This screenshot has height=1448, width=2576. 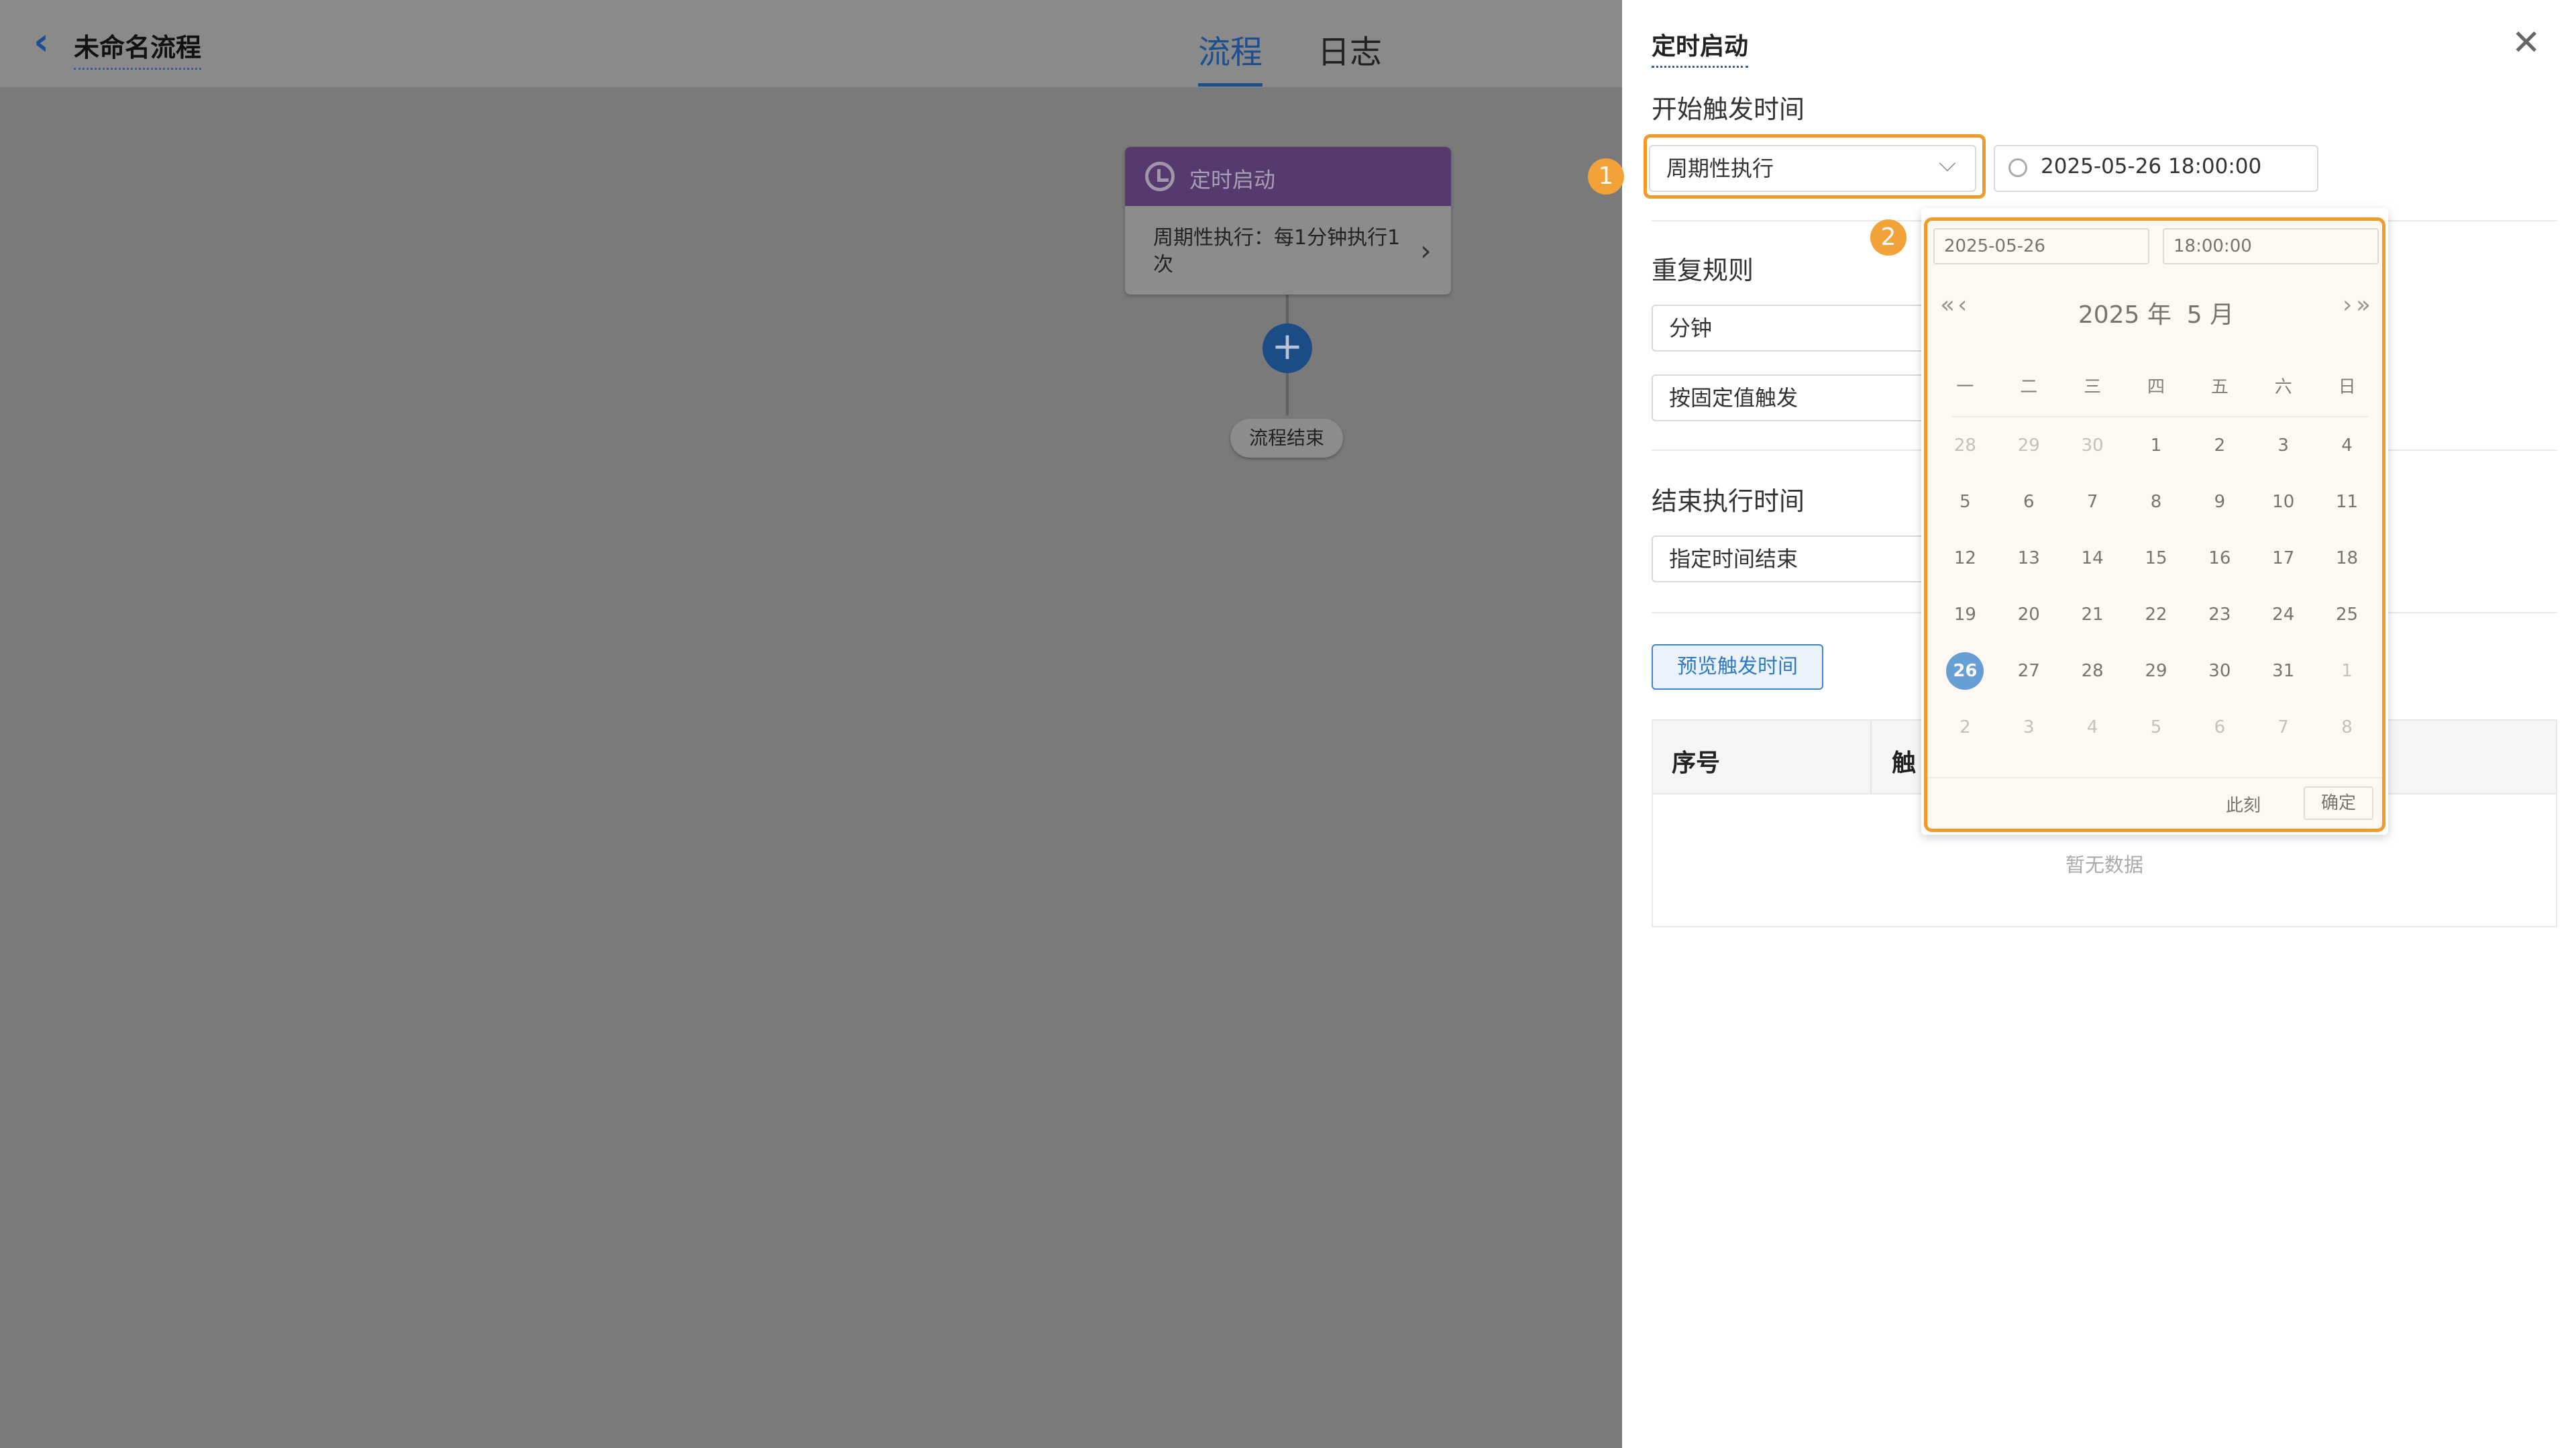 I want to click on day-cell: 12, so click(x=1965, y=567).